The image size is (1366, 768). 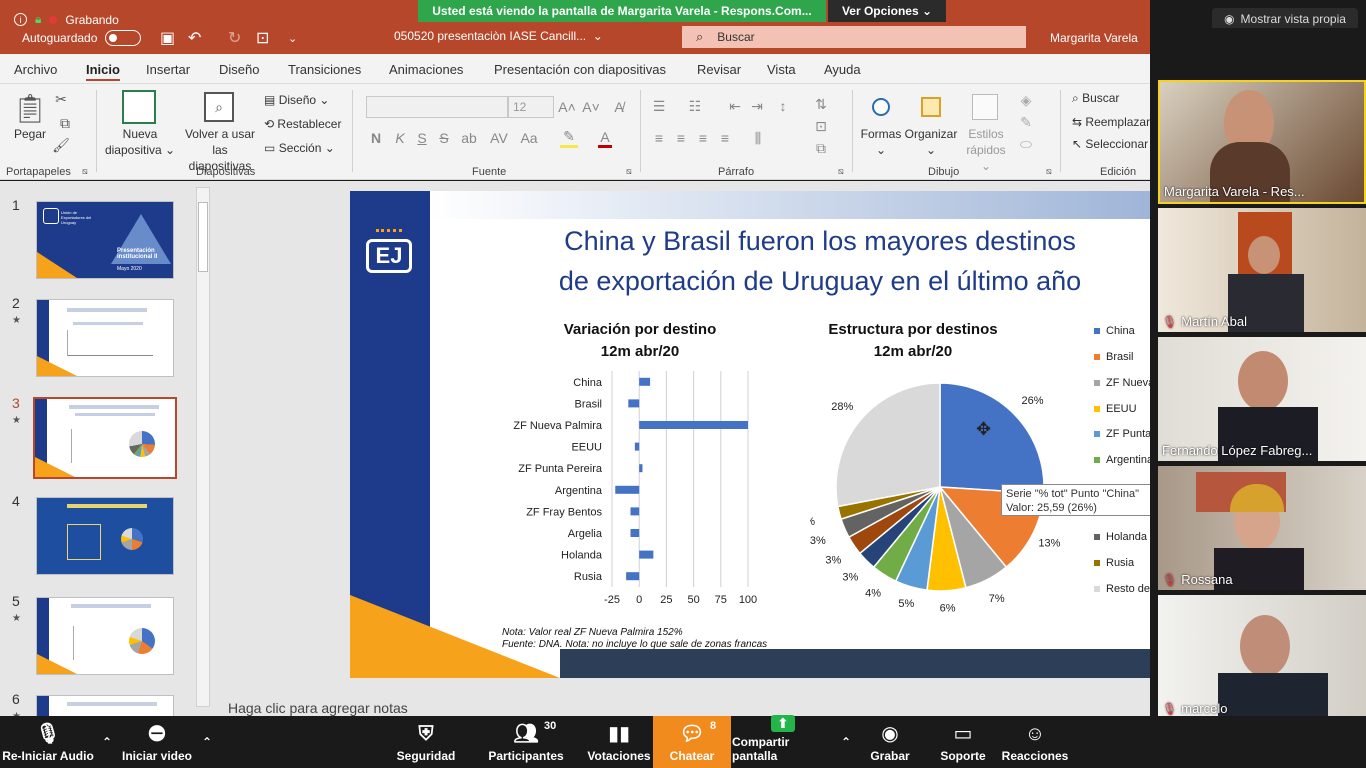 What do you see at coordinates (781, 69) in the screenshot?
I see `tab-vista: Vista` at bounding box center [781, 69].